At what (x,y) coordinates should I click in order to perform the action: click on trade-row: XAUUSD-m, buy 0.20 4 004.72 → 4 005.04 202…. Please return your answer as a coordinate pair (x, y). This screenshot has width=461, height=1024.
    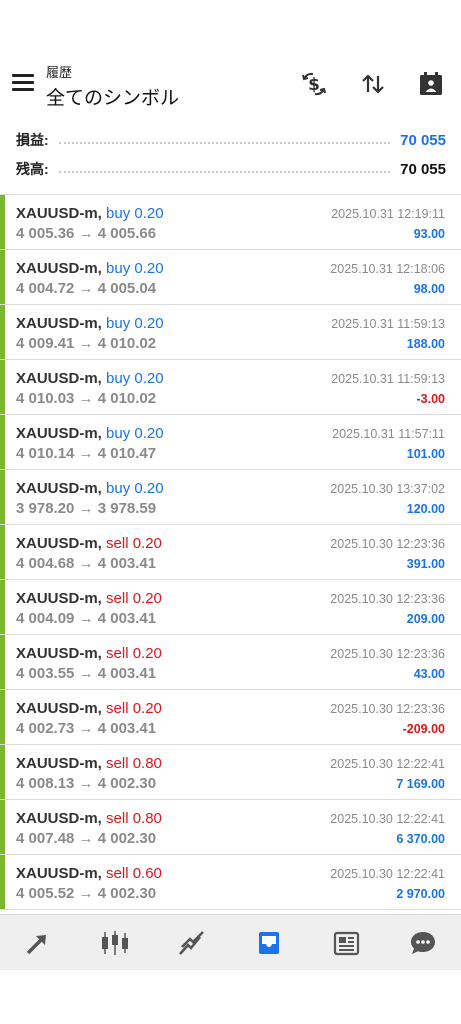
    Looking at the image, I should click on (230, 277).